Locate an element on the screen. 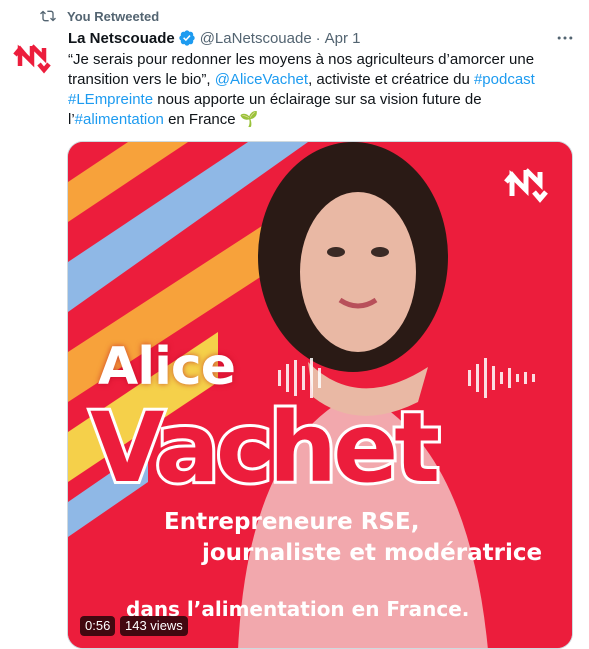 This screenshot has width=589, height=649. tweet-header: La Netscouade @LaNetscouade · Apr 1 is located at coordinates (318, 38).